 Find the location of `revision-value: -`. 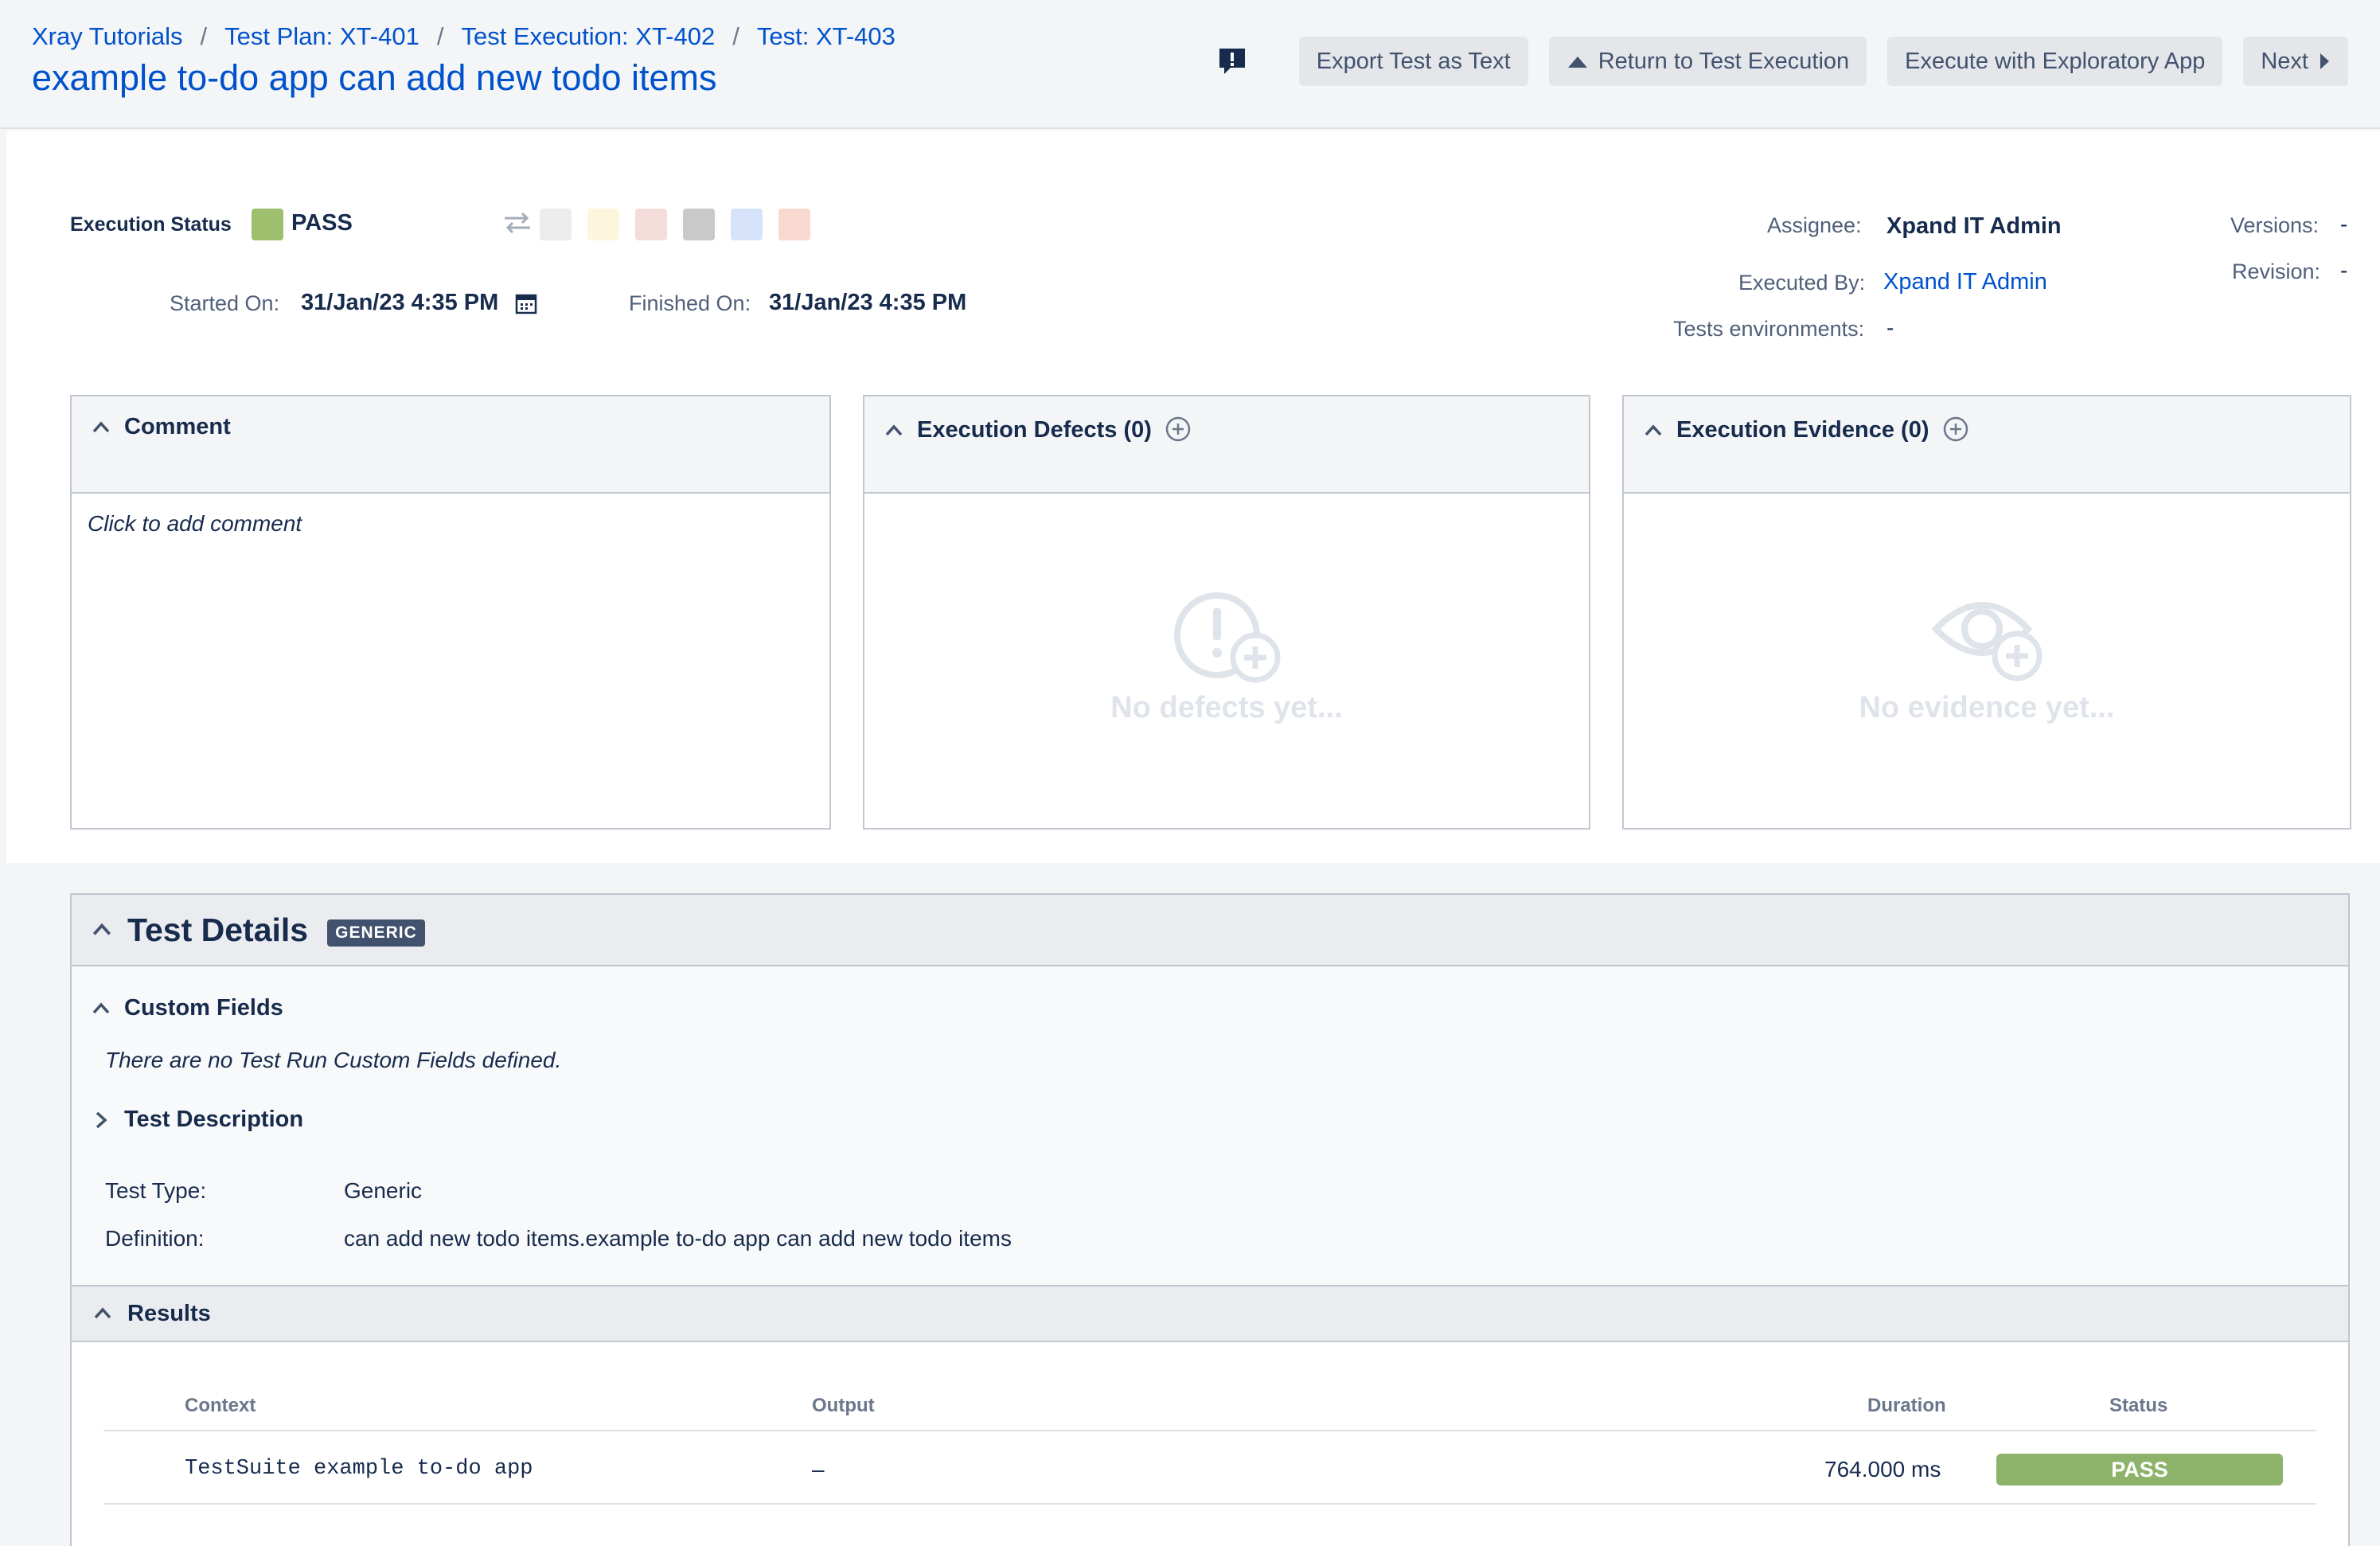

revision-value: - is located at coordinates (2344, 271).